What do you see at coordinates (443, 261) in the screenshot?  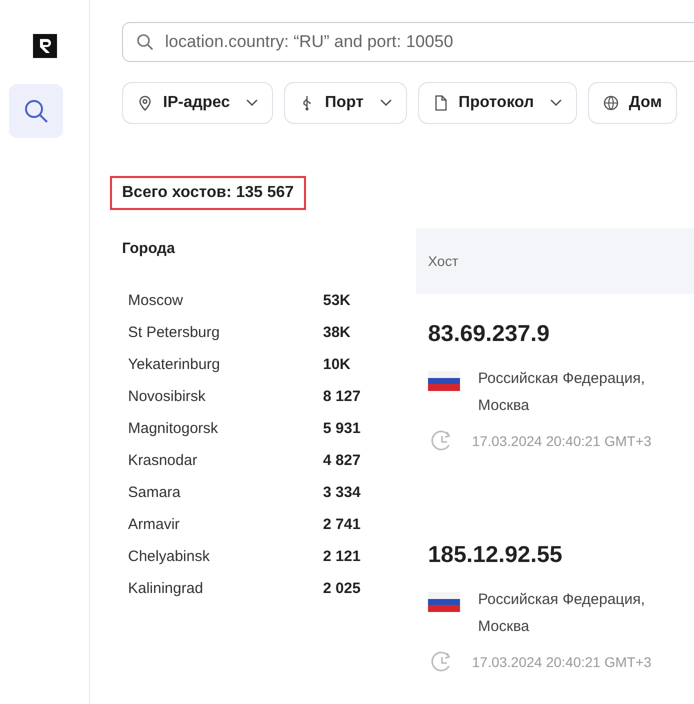 I see `column-header: Хост` at bounding box center [443, 261].